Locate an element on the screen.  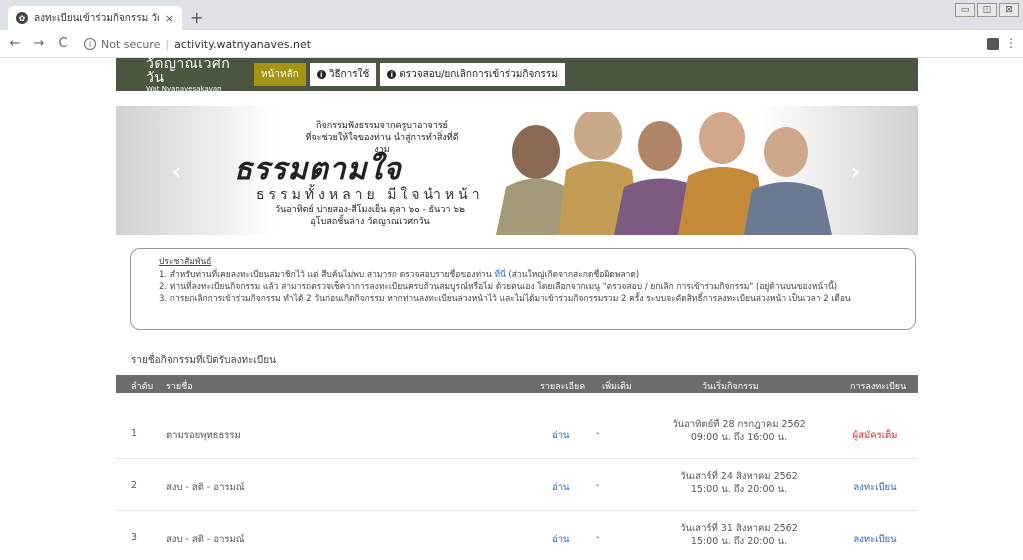
activity-list-title: รายชื่อกิจกรรมที่เปิดรับลงทะเบียน is located at coordinates (203, 360).